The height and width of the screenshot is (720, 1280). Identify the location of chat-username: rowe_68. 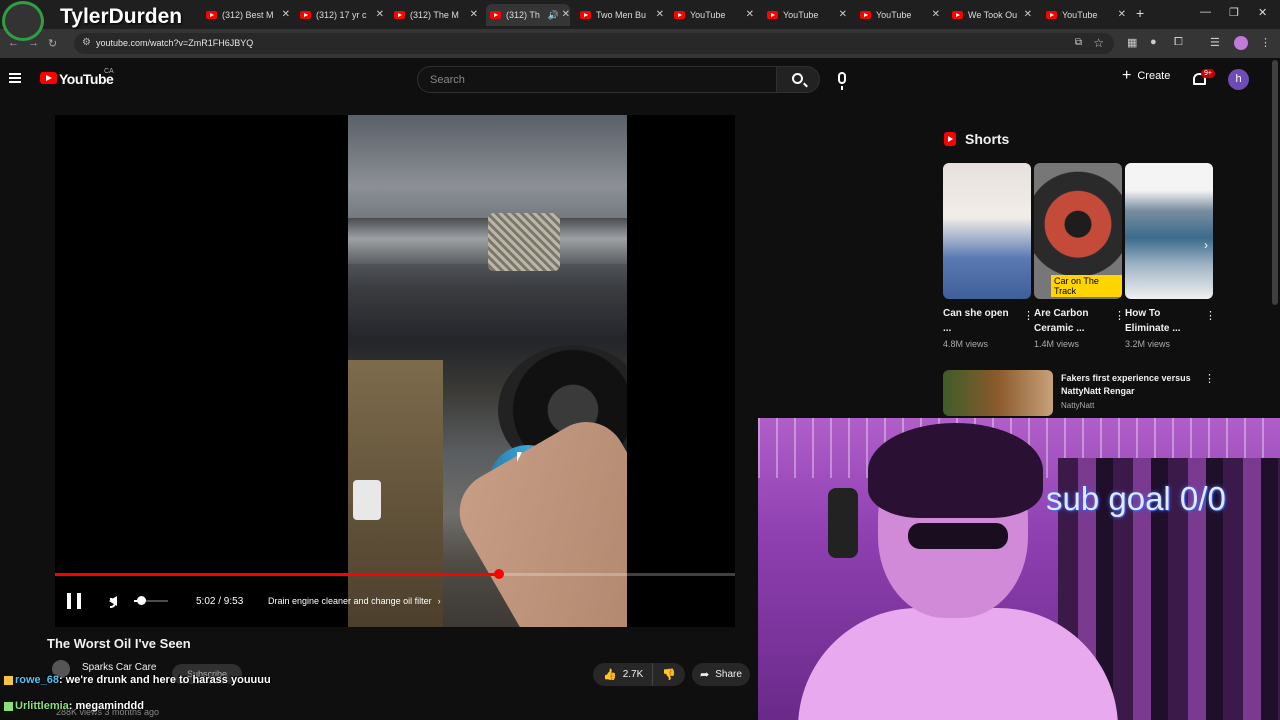
(37, 680).